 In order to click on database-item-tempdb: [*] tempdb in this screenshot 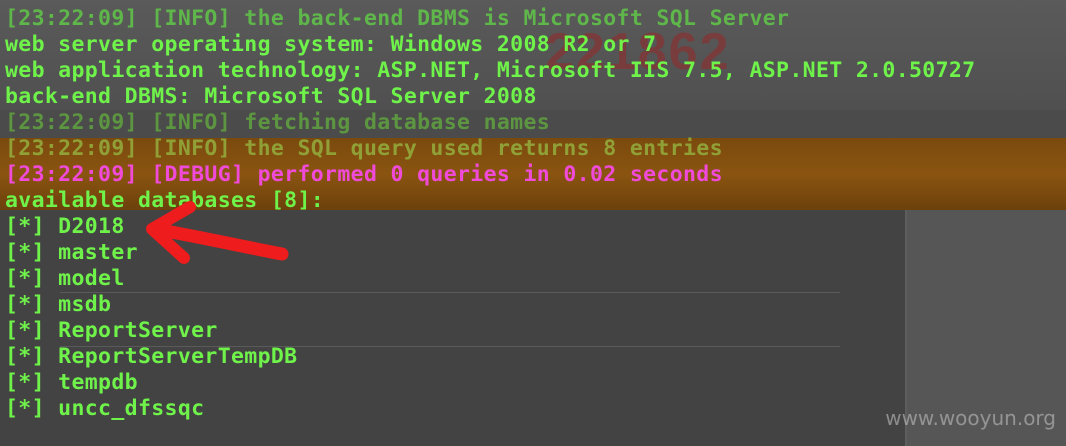, I will do `click(71, 382)`.